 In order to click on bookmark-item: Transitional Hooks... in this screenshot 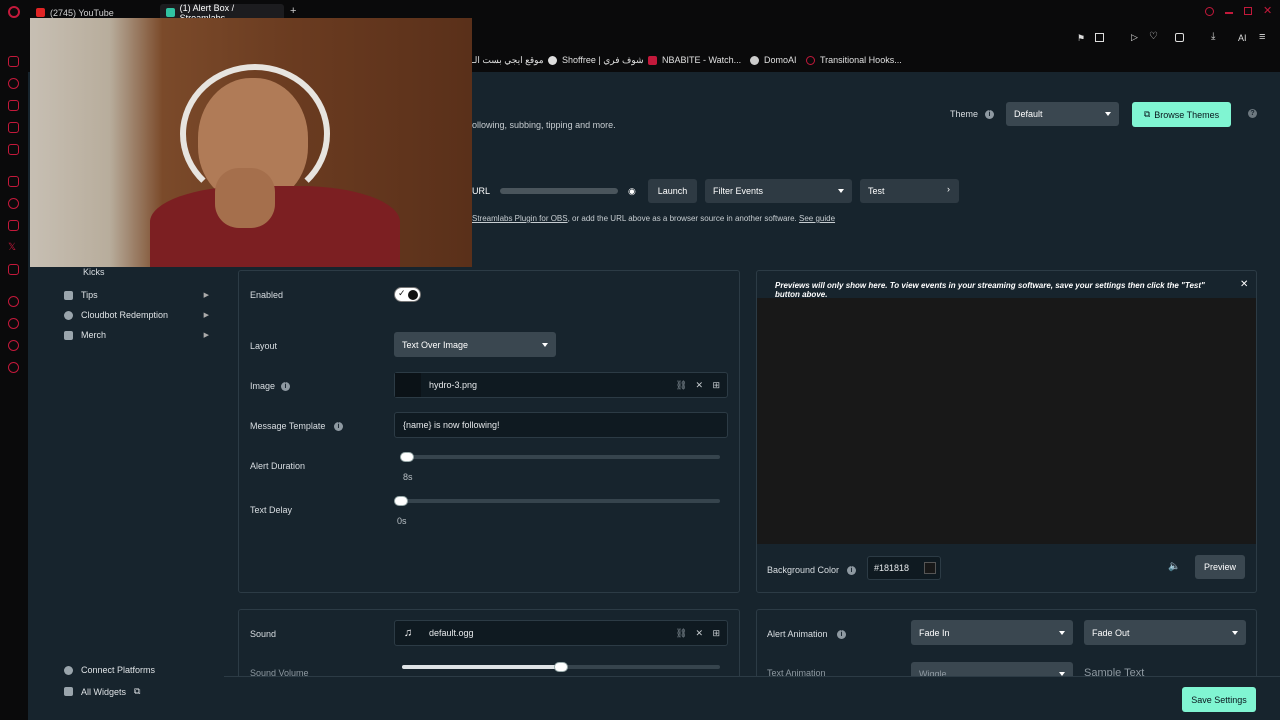, I will do `click(854, 60)`.